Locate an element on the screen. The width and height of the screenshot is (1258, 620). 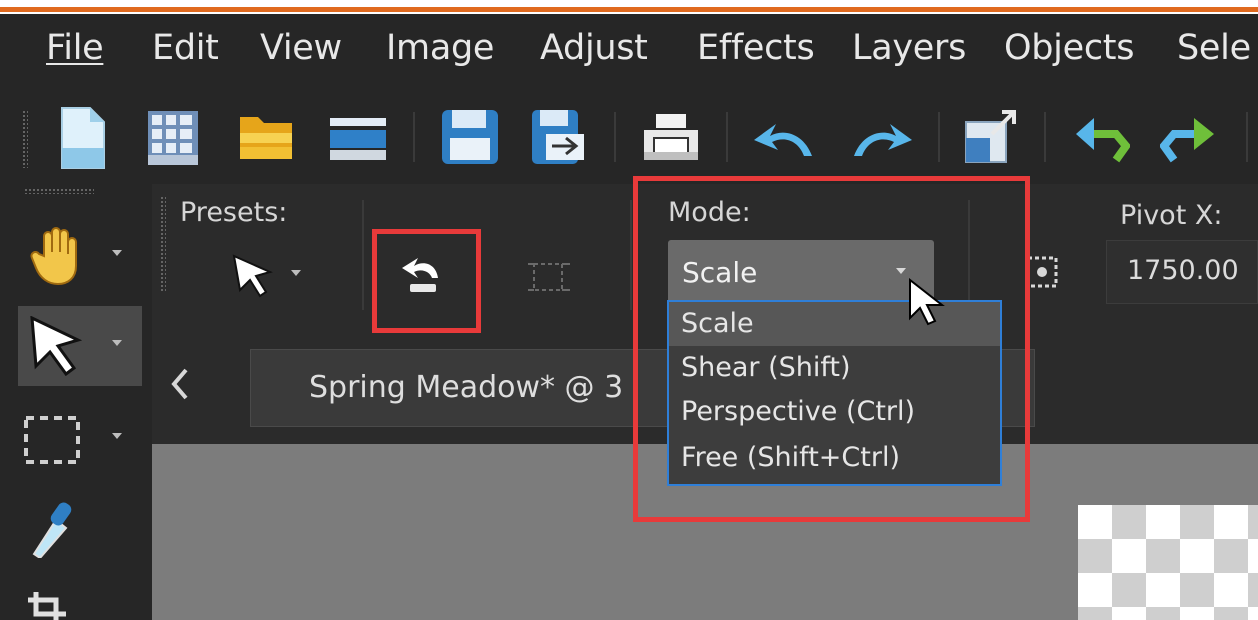
document-tab-title: Spring Meadow* @ 3 is located at coordinates (466, 387).